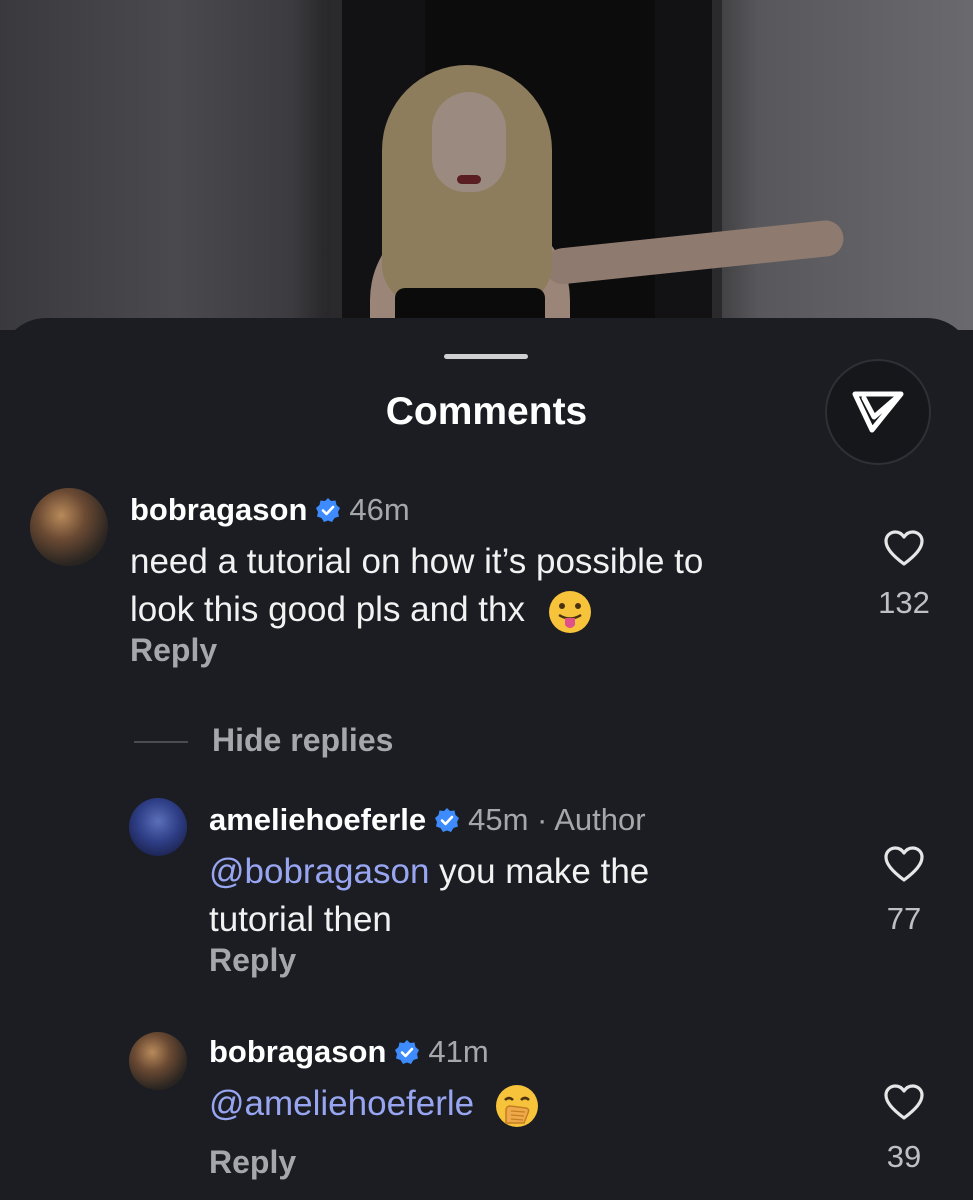 The height and width of the screenshot is (1200, 973). I want to click on reply-header: ameliehoeferle 45m · Author, so click(427, 820).